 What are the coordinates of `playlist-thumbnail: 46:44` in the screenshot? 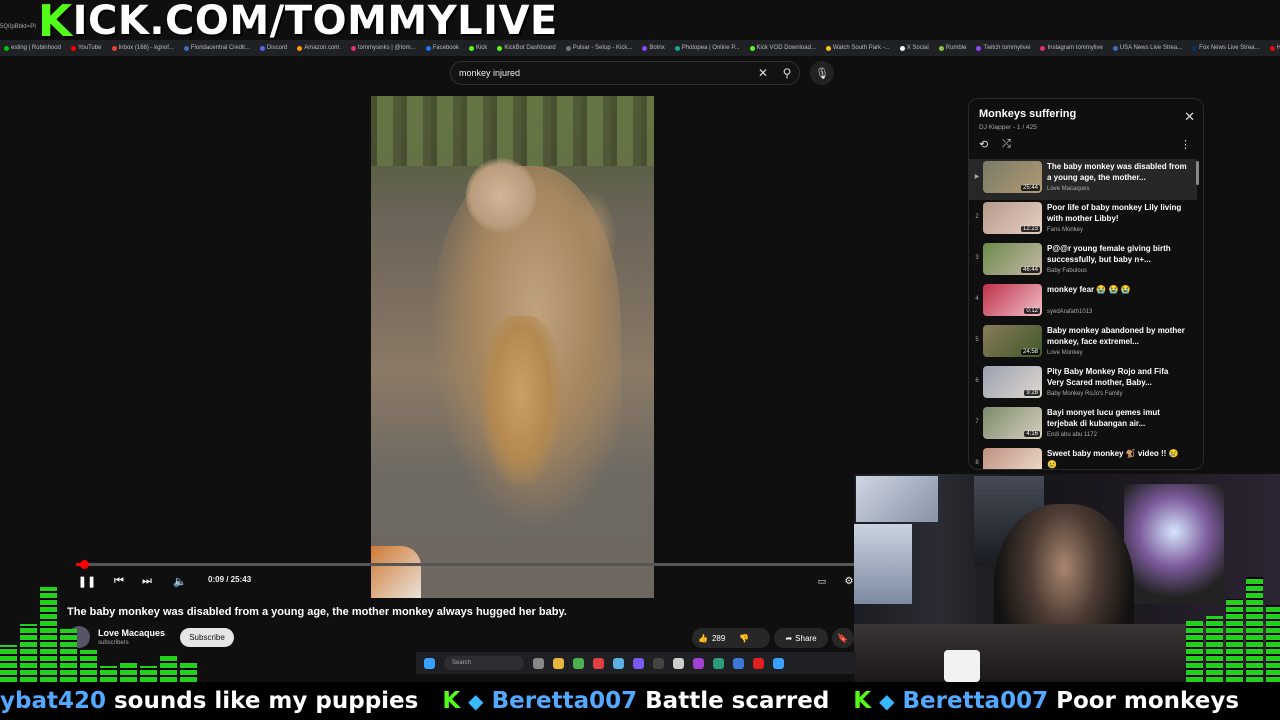 It's located at (1012, 259).